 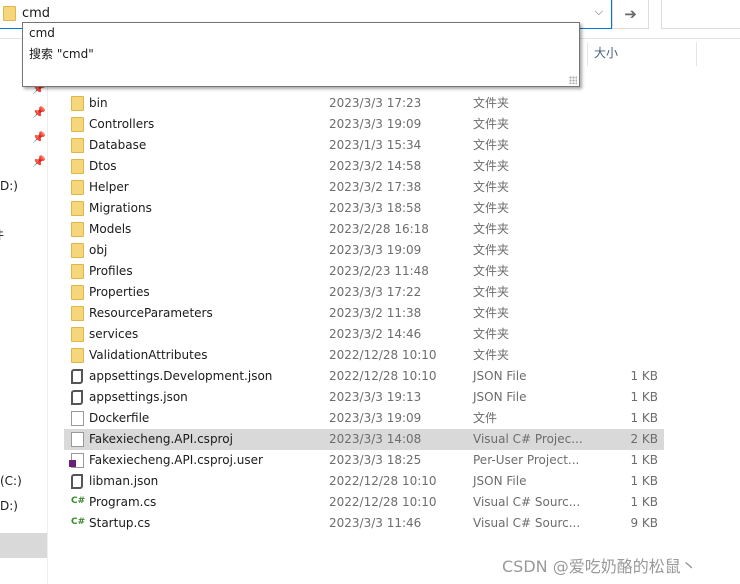 What do you see at coordinates (375, 523) in the screenshot?
I see `file-date: 2023/3/3 11:46` at bounding box center [375, 523].